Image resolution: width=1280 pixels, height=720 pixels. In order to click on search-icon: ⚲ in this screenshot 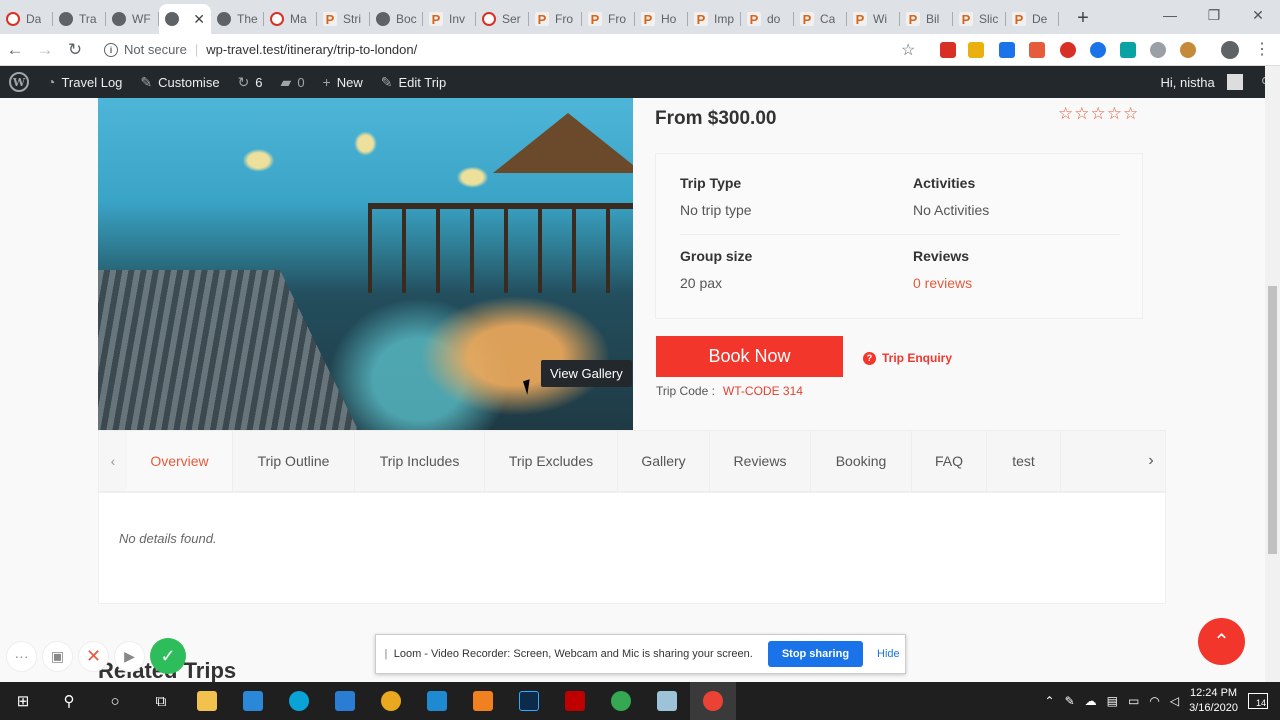, I will do `click(69, 701)`.